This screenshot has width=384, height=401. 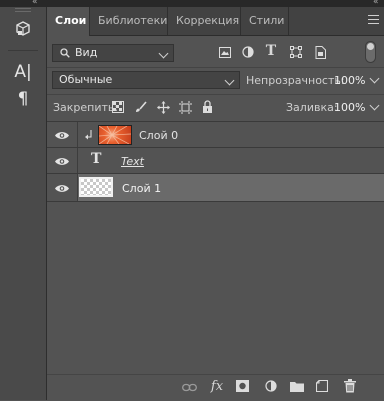 What do you see at coordinates (65, 53) in the screenshot?
I see `search-icon` at bounding box center [65, 53].